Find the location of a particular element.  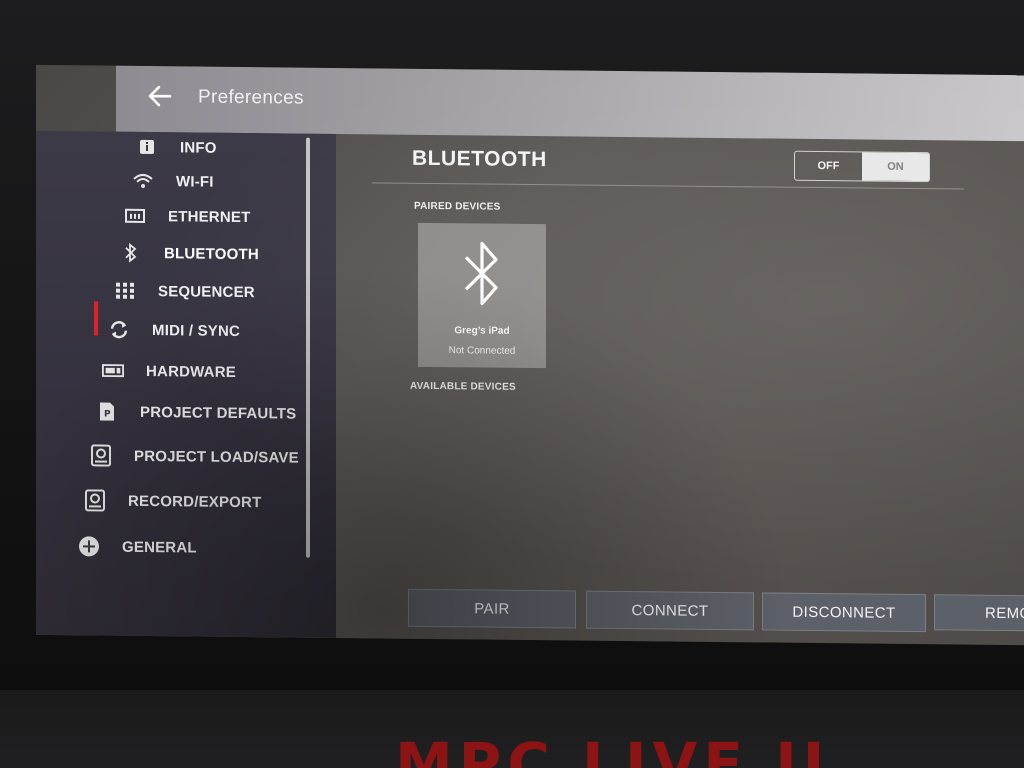

sidebar-item-midi-sync: MIDI / SYNC is located at coordinates (174, 330).